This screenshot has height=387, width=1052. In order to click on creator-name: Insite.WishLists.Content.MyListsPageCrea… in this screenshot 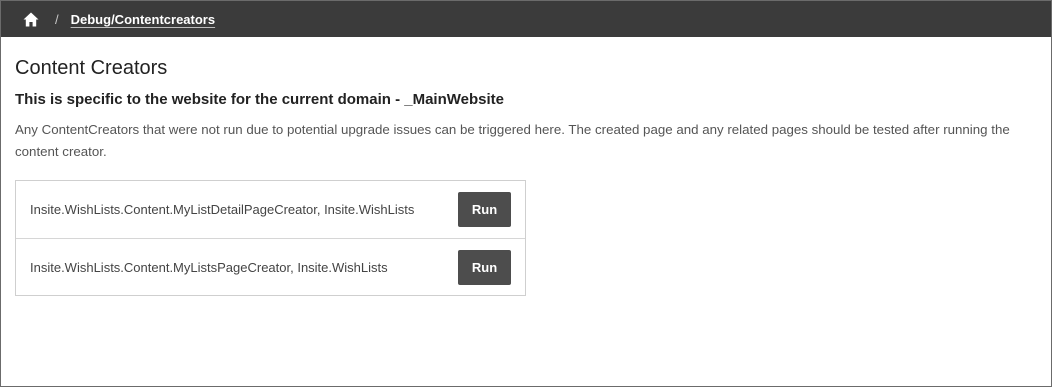, I will do `click(209, 267)`.